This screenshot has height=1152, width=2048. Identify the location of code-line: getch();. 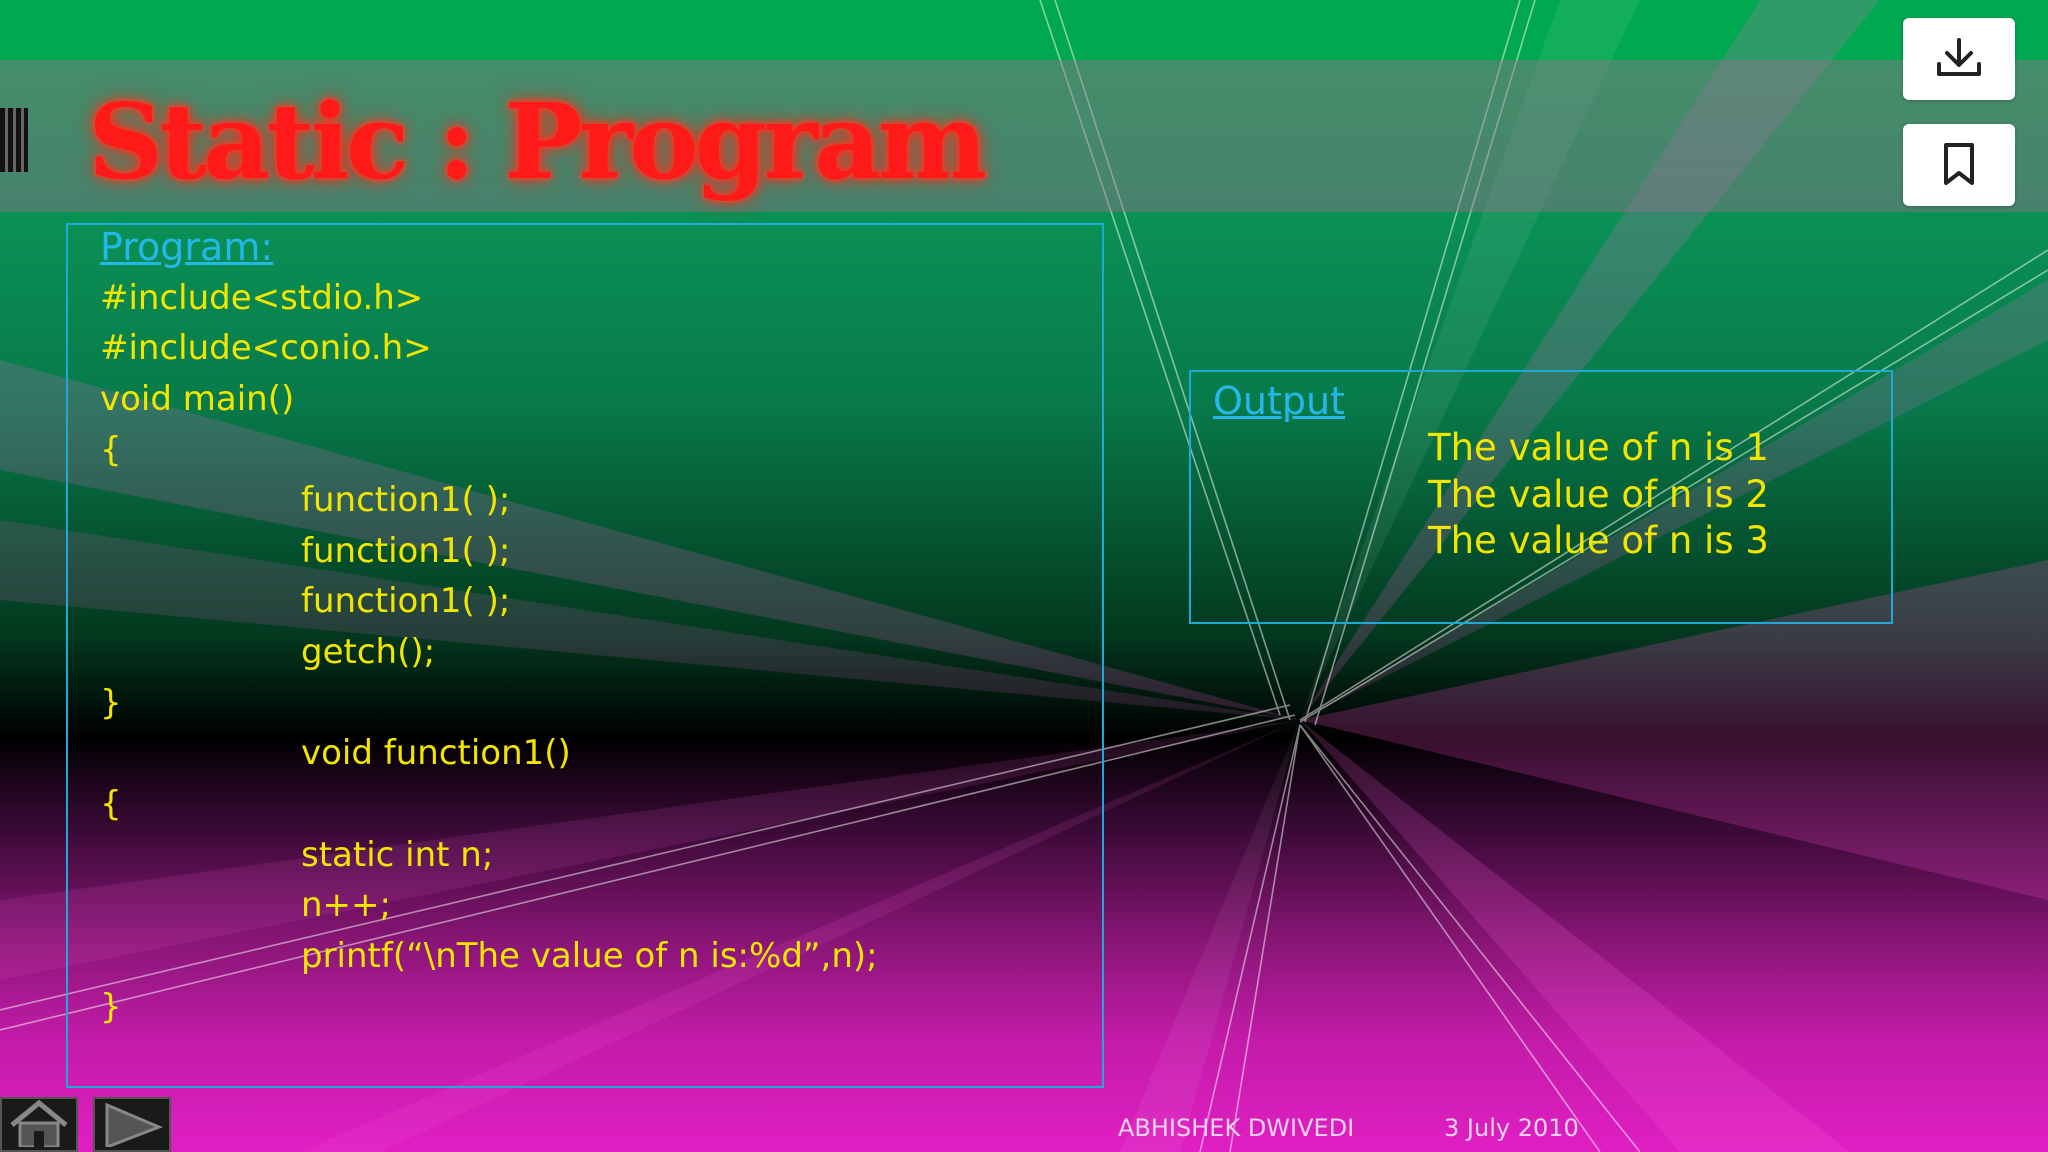
(368, 652).